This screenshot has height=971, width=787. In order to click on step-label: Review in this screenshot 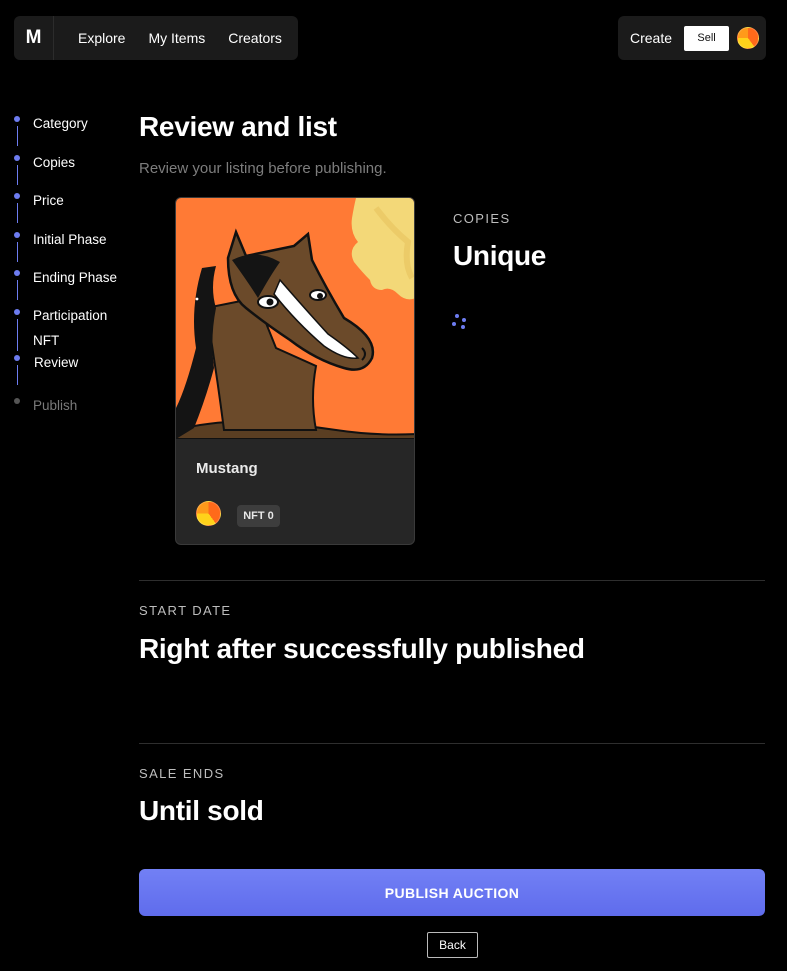, I will do `click(56, 362)`.